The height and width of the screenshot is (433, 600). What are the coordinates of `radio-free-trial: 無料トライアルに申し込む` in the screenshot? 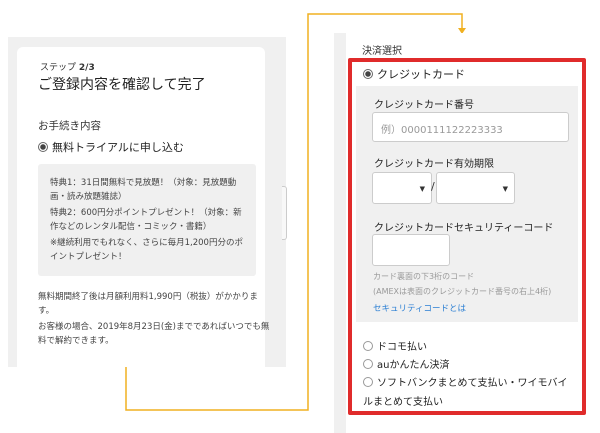 It's located at (111, 147).